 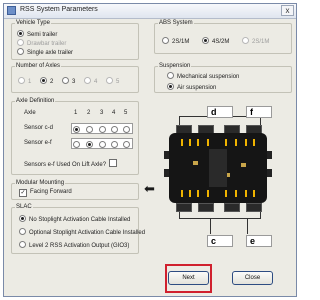 I want to click on abs-system-legend: ABS System, so click(x=176, y=23).